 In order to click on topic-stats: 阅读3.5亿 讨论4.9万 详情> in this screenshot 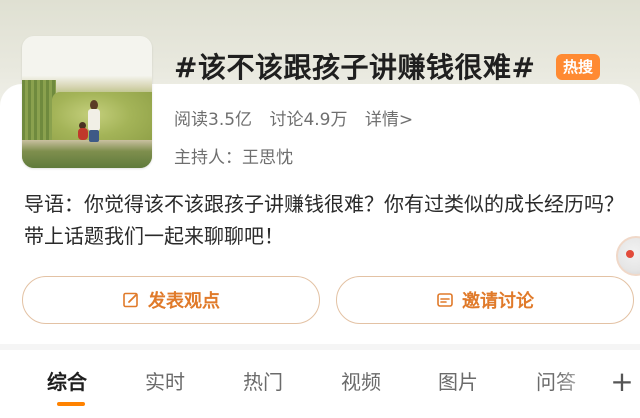, I will do `click(299, 120)`.